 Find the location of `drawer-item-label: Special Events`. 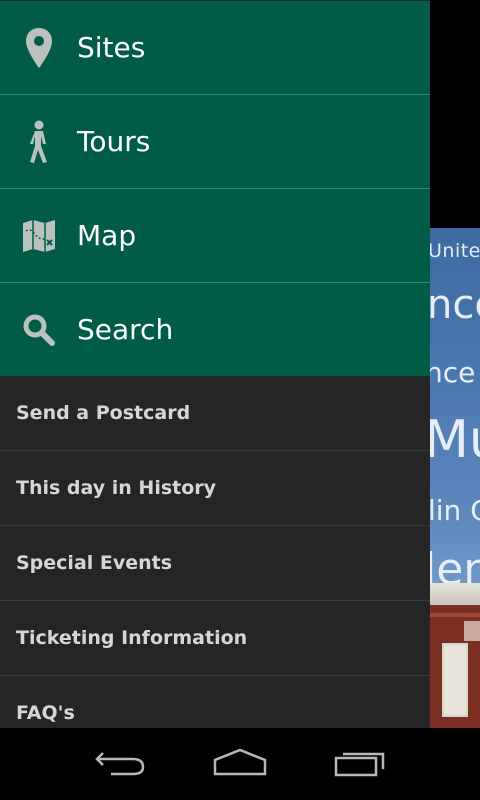

drawer-item-label: Special Events is located at coordinates (94, 563).